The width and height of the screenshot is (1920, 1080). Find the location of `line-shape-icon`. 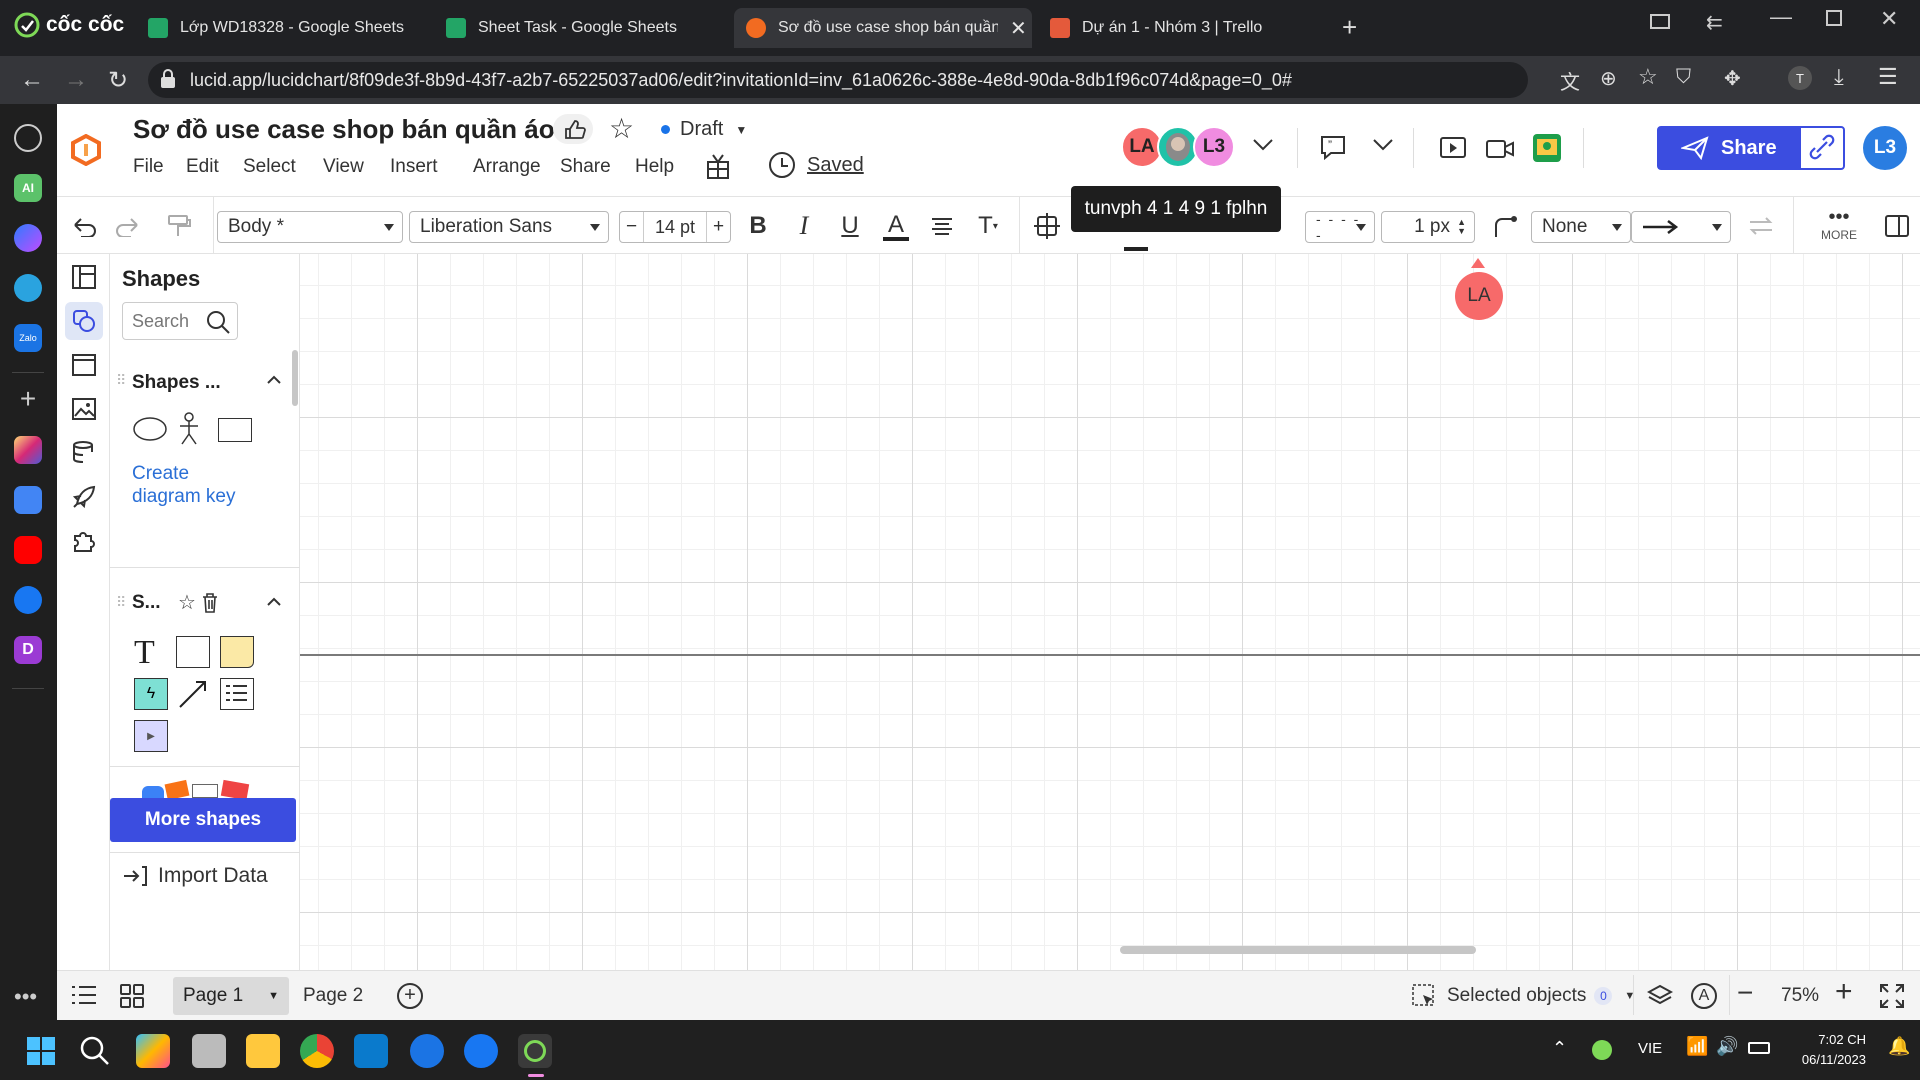

line-shape-icon is located at coordinates (1505, 226).